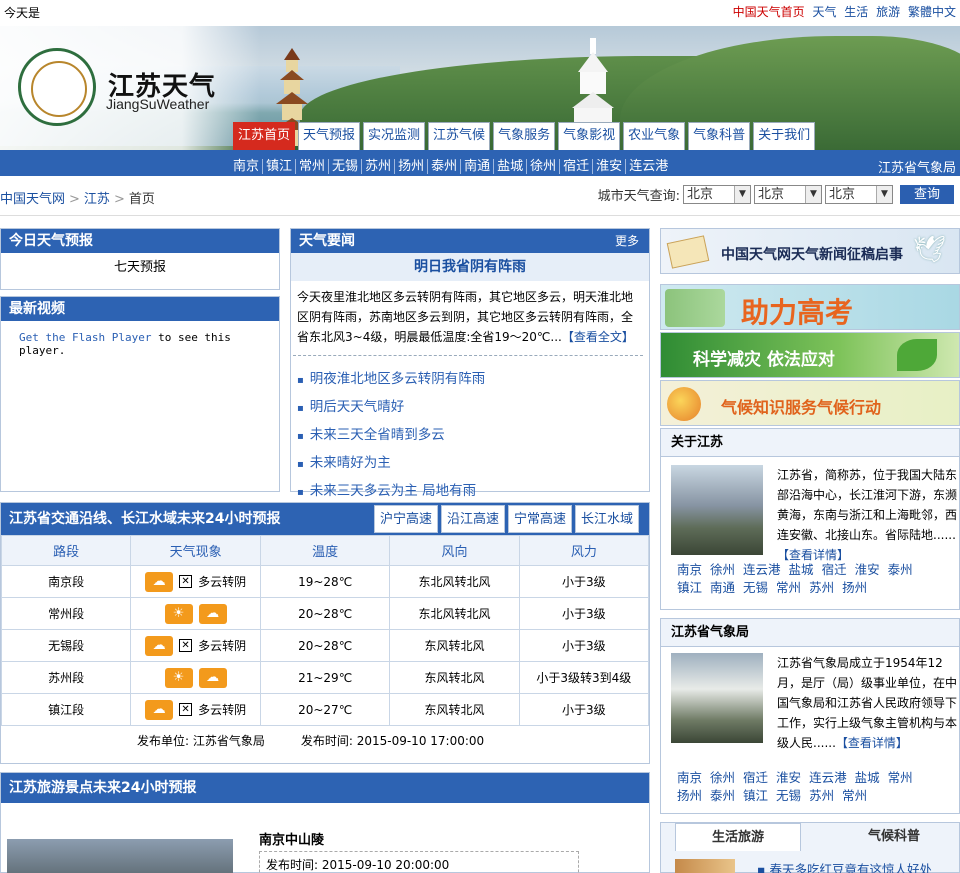  What do you see at coordinates (844, 866) in the screenshot?
I see `life-item-link: ▪ 春天多吃红豆竟有这惊人好处` at bounding box center [844, 866].